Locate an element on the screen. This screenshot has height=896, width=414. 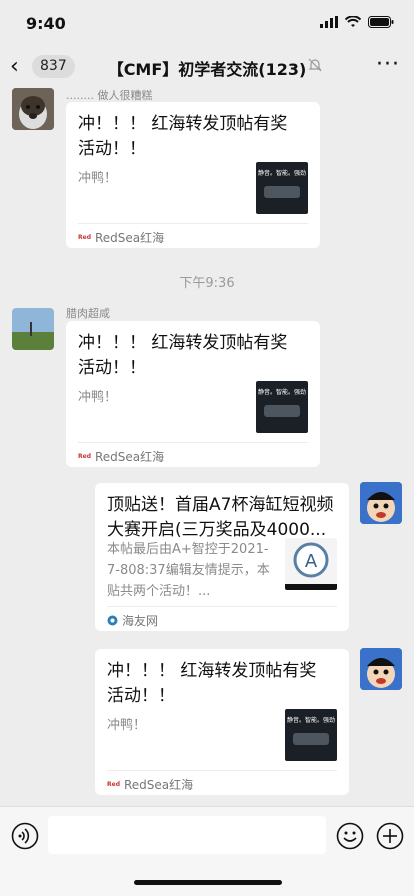
timestamp: 下午9:36 is located at coordinates (207, 283).